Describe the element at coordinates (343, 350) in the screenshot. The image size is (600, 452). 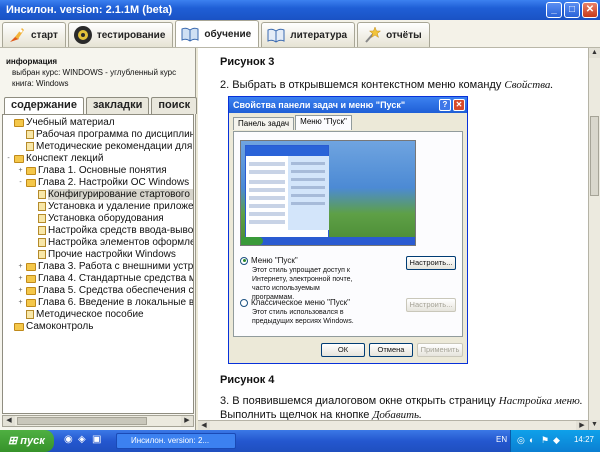
I see `ok-button: ОК` at that location.